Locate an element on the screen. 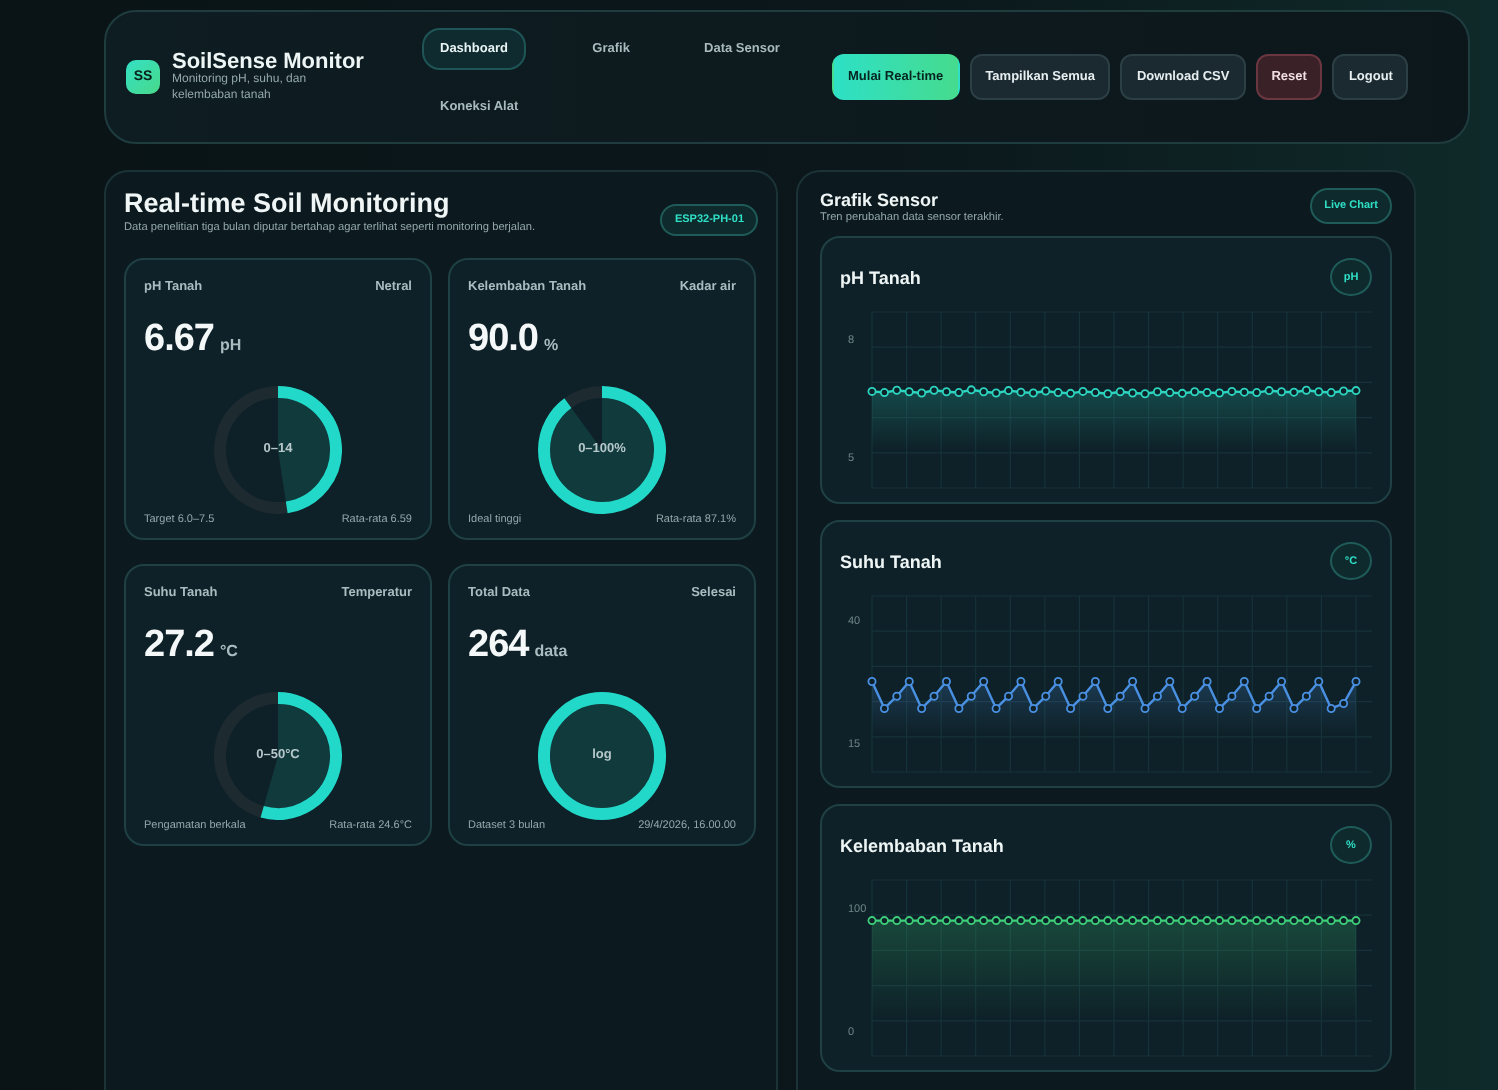 The height and width of the screenshot is (1090, 1498). sensor-value: 90.0 is located at coordinates (503, 340).